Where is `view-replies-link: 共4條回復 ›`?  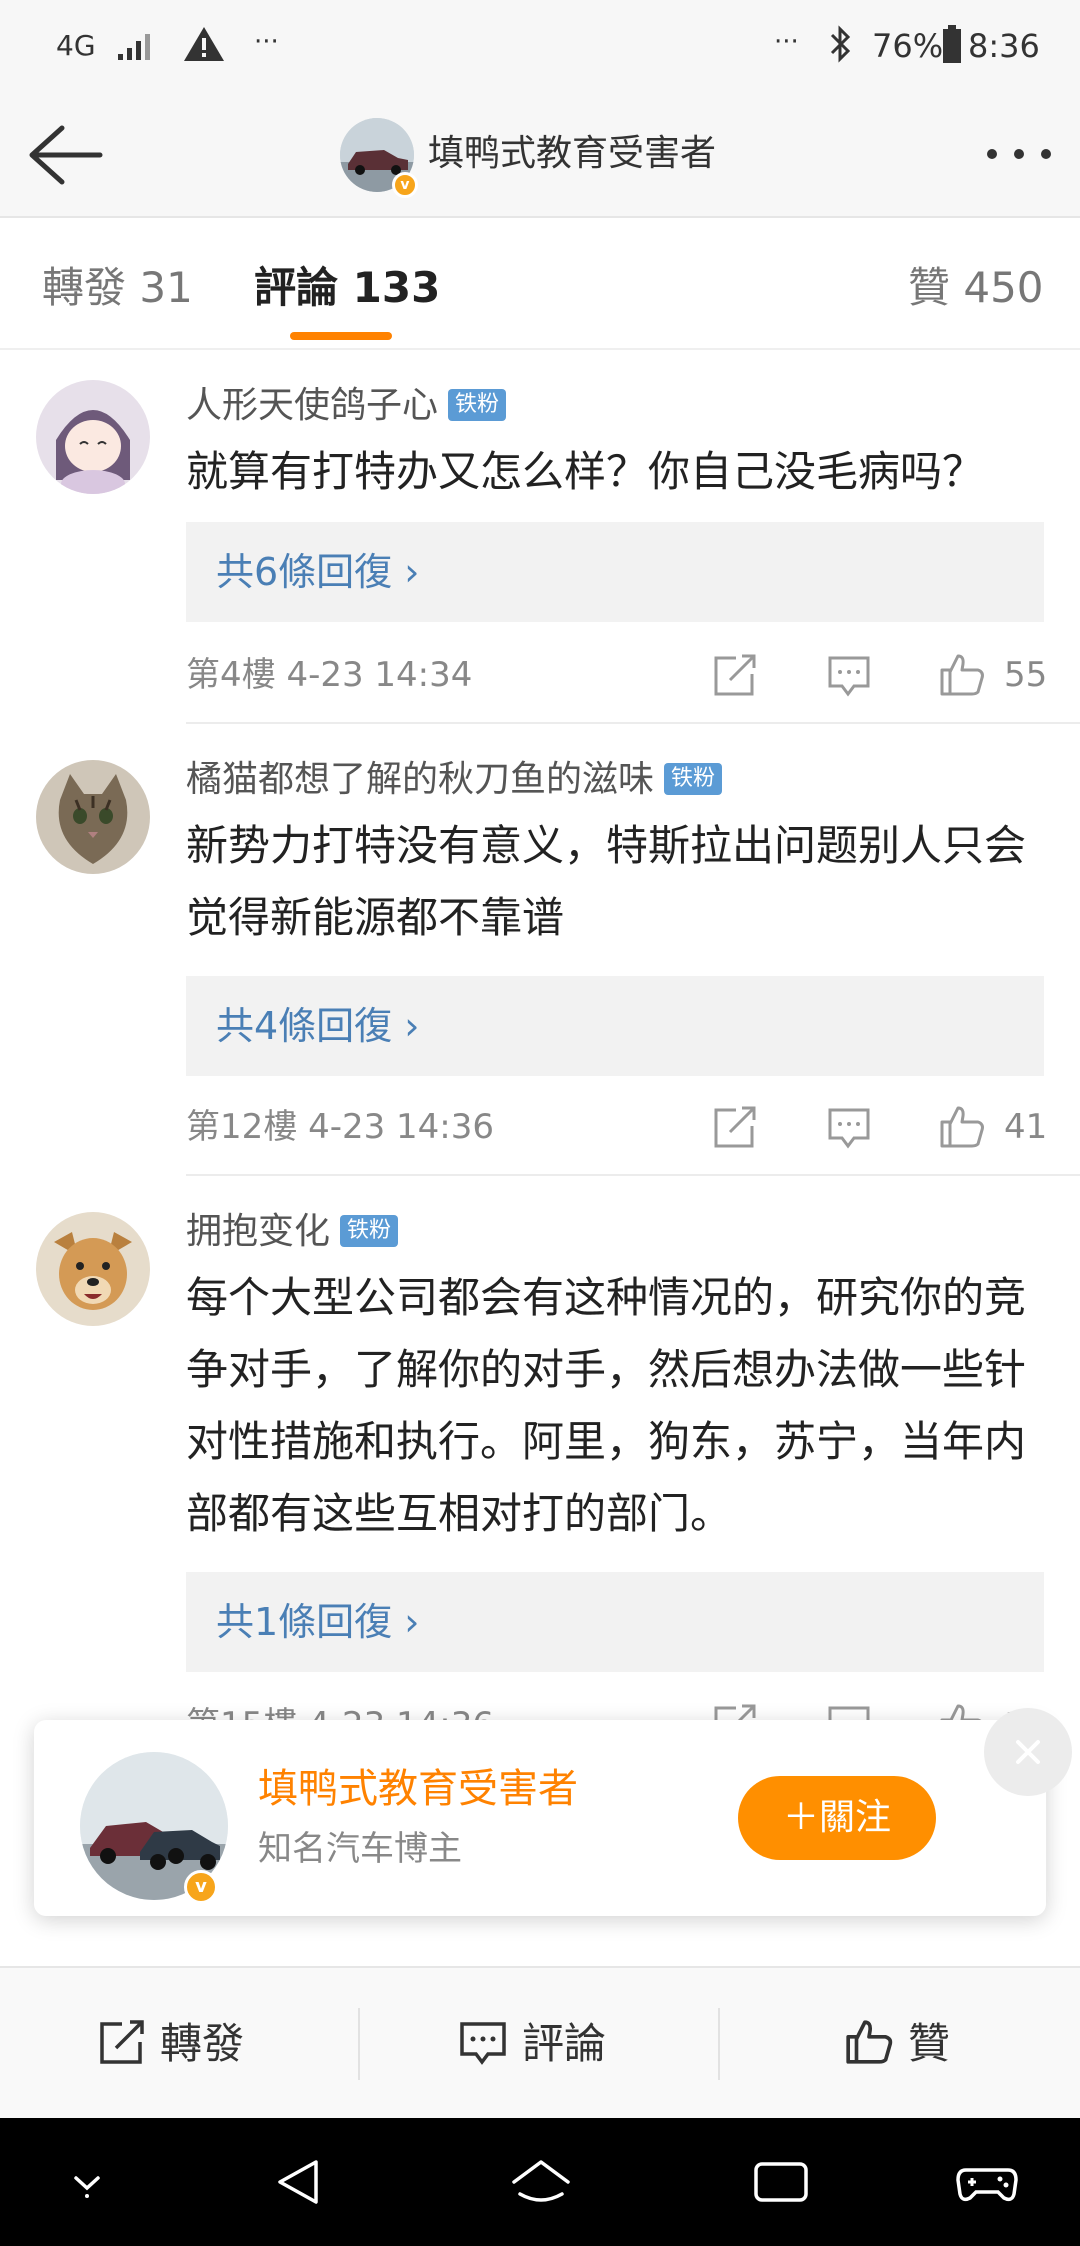 view-replies-link: 共4條回復 › is located at coordinates (317, 1026).